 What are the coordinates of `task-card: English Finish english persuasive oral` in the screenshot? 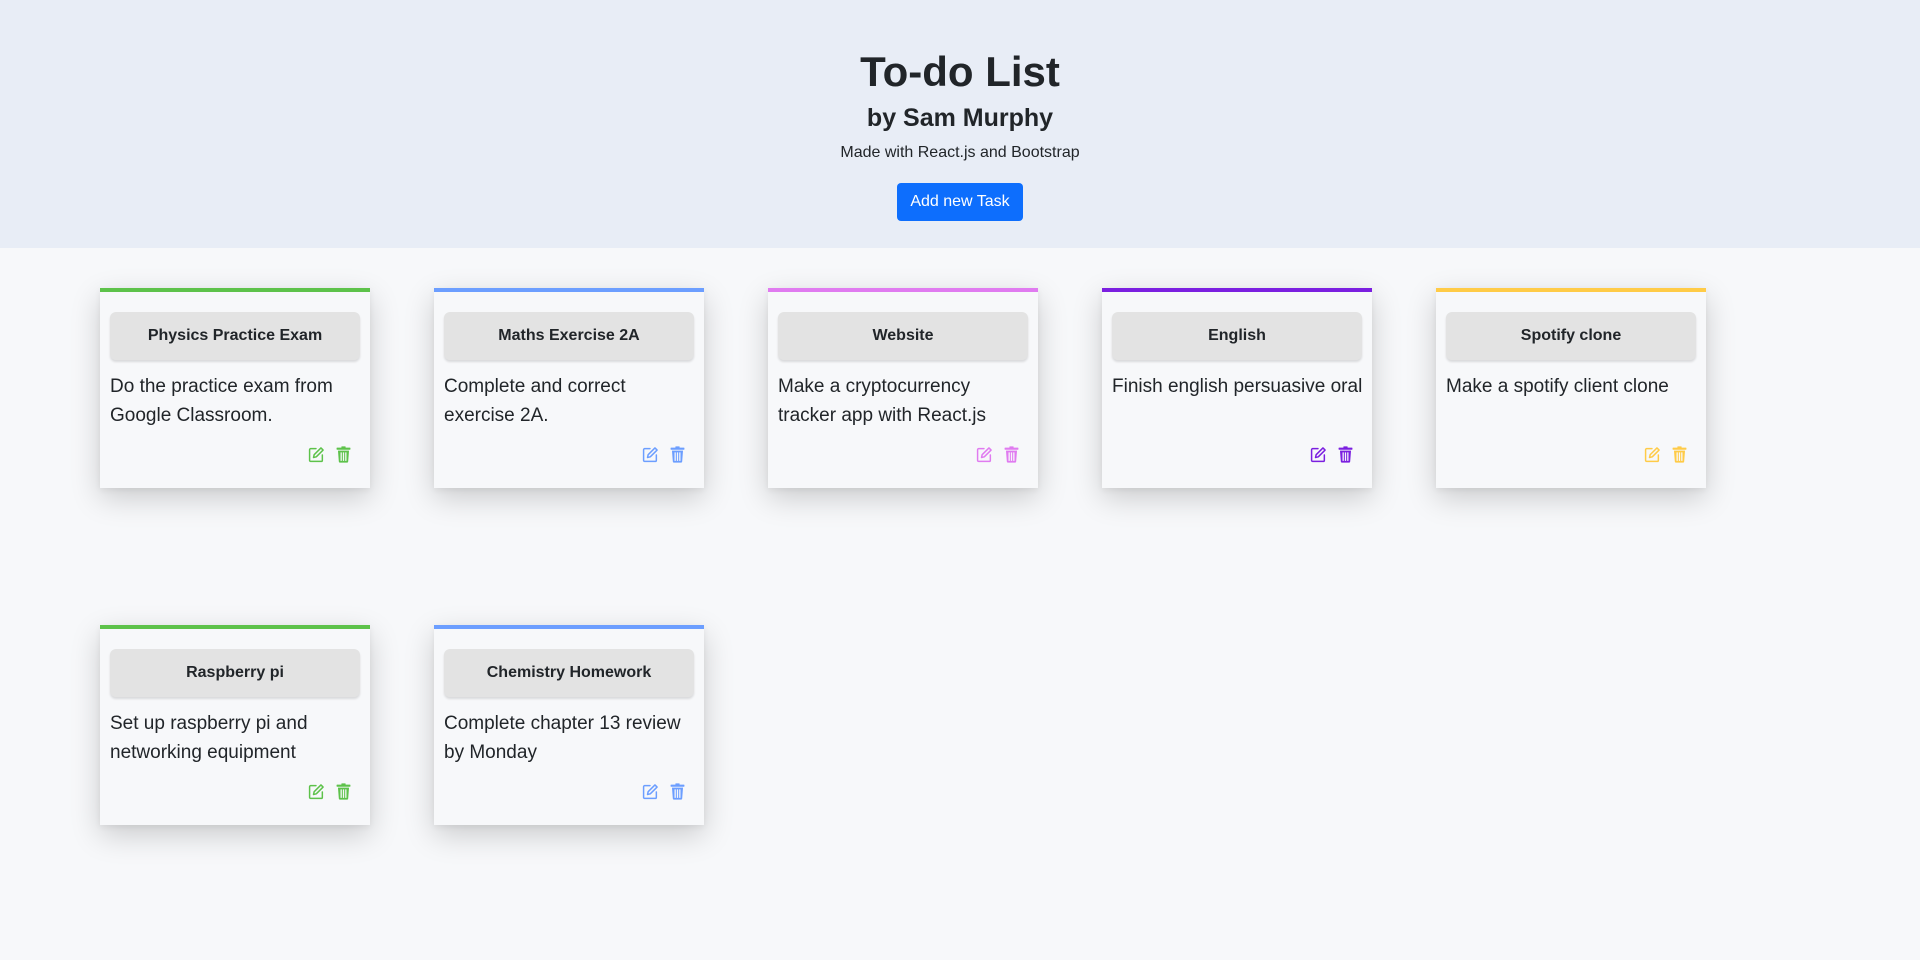 It's located at (1237, 388).